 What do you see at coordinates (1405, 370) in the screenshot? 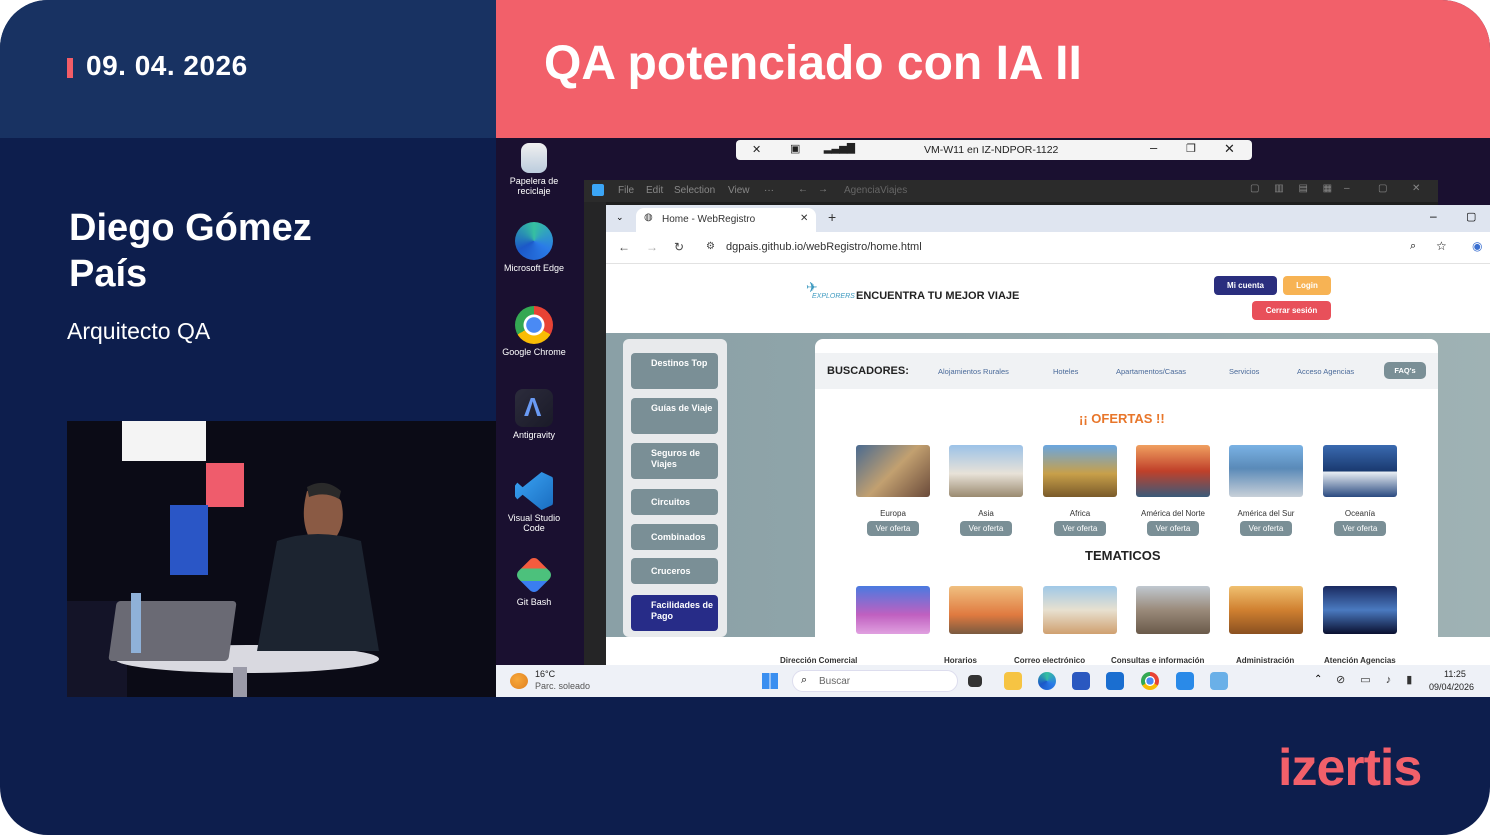
I see `faq-button: FAQ's` at bounding box center [1405, 370].